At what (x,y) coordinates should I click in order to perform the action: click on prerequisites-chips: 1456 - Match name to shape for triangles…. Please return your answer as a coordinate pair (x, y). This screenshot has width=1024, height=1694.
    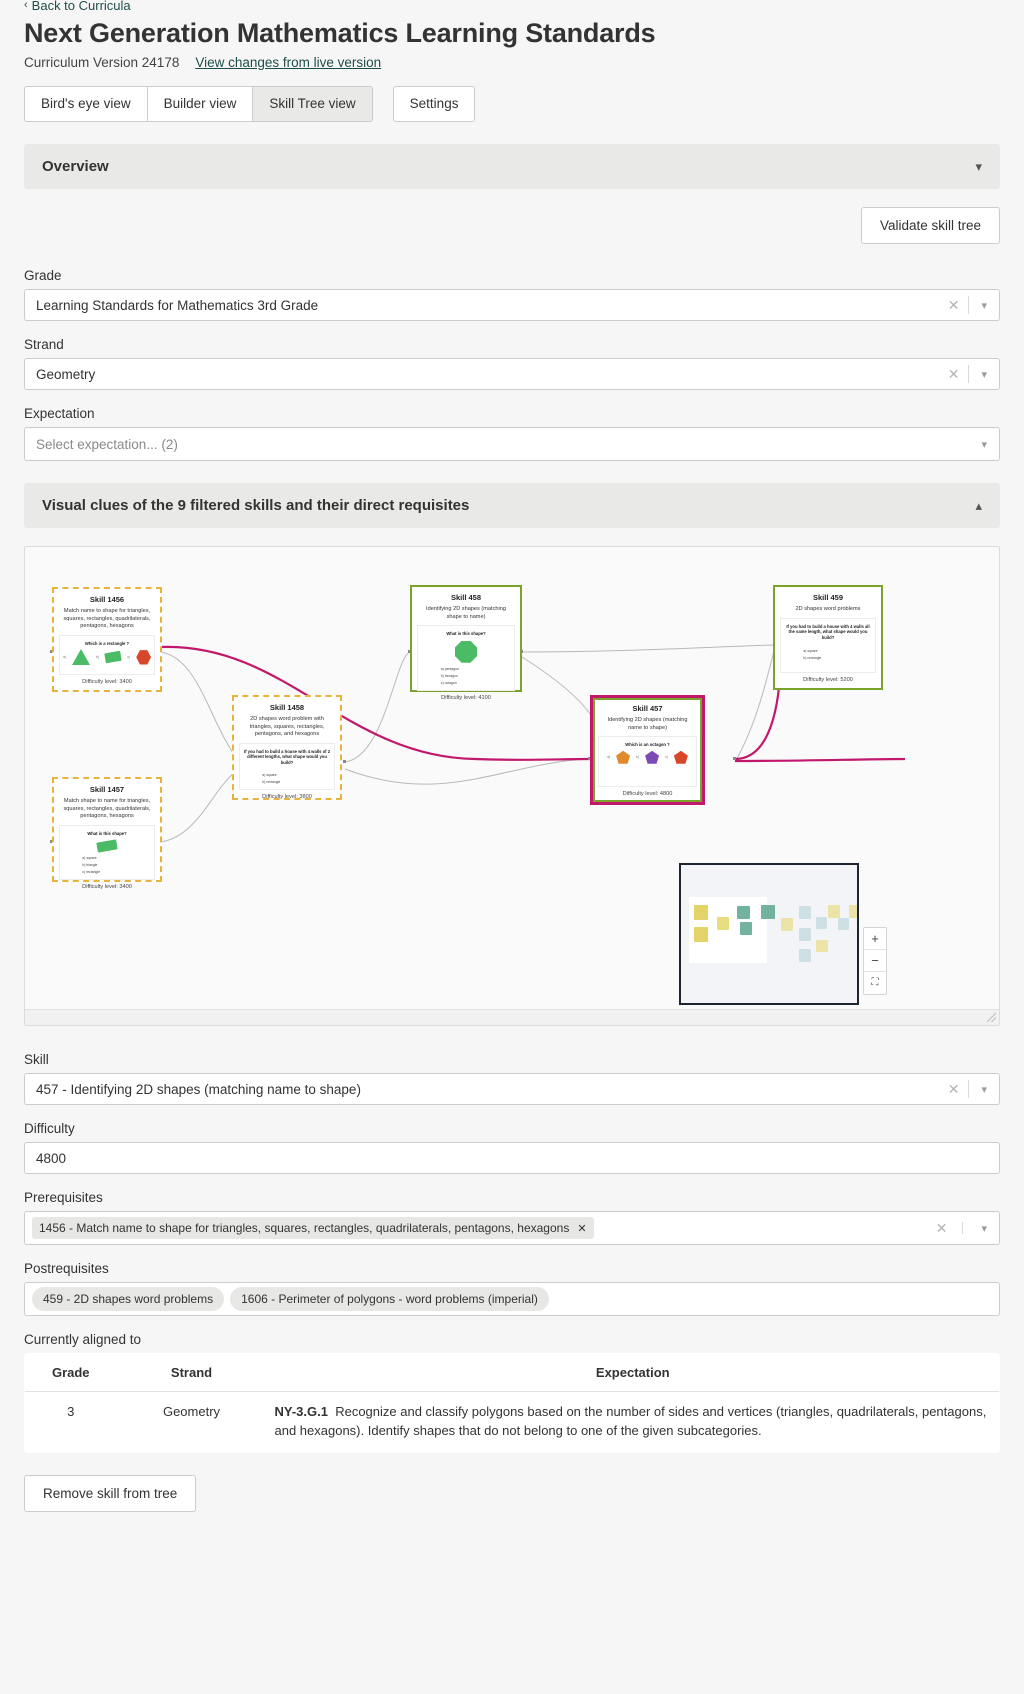
    Looking at the image, I should click on (512, 1228).